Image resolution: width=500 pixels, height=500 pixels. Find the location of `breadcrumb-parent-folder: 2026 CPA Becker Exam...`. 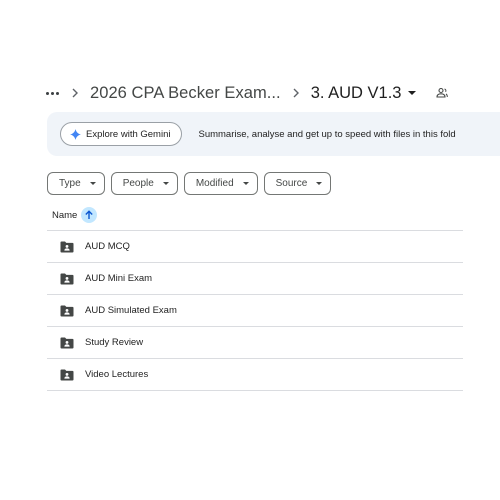

breadcrumb-parent-folder: 2026 CPA Becker Exam... is located at coordinates (185, 93).